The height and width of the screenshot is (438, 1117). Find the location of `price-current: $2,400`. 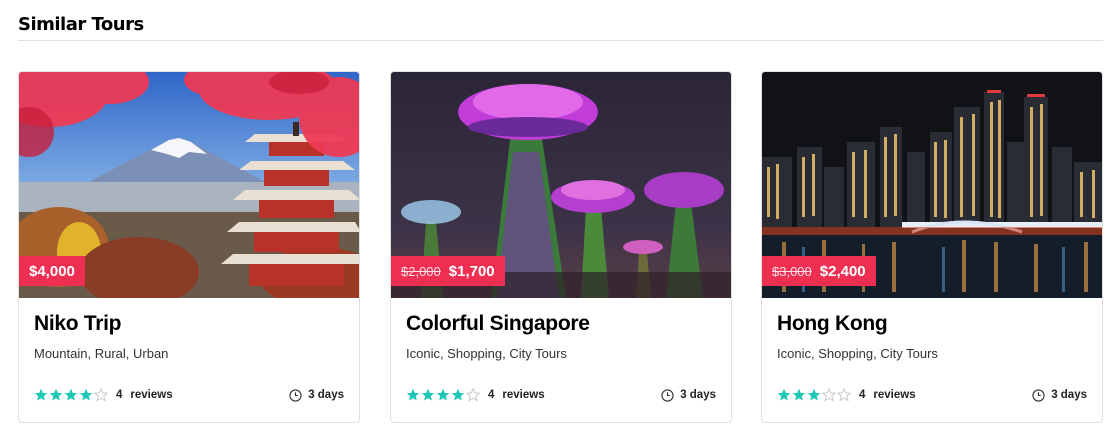

price-current: $2,400 is located at coordinates (842, 271).